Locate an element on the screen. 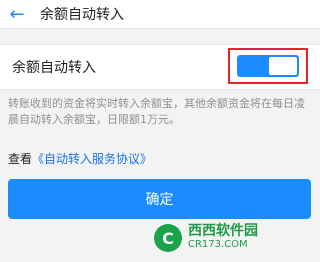 This screenshot has height=262, width=320. page-title: 余额自动转入 is located at coordinates (82, 15).